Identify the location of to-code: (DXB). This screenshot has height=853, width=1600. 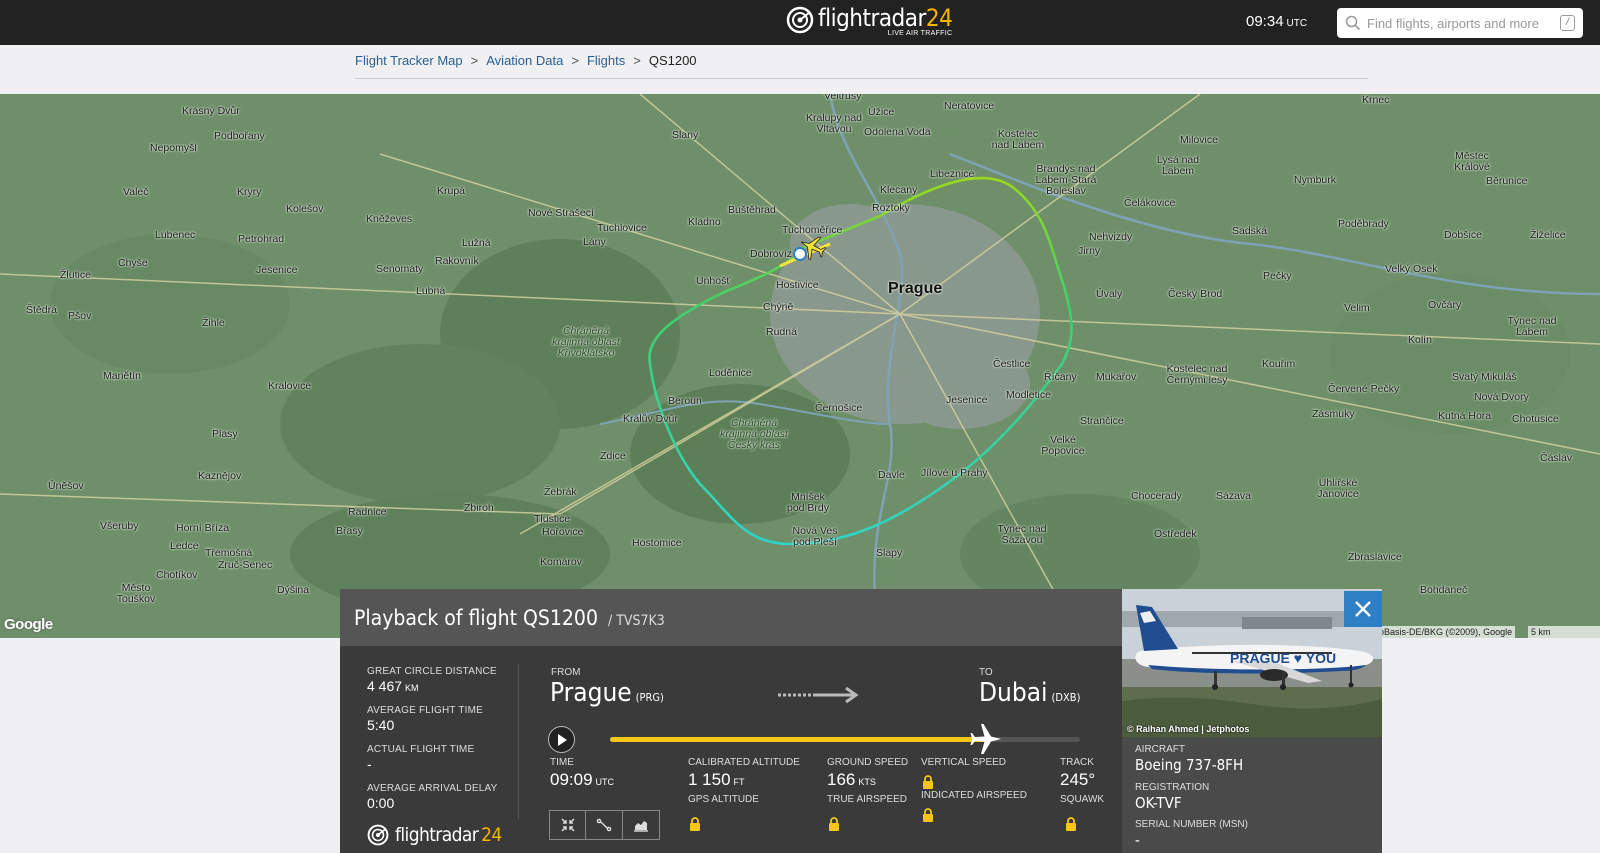
(1066, 697).